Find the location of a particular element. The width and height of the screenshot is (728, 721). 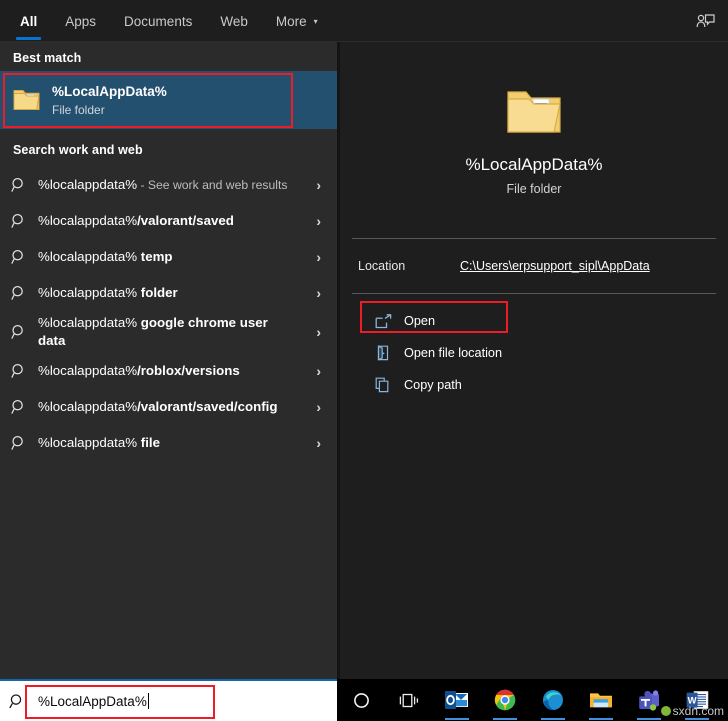

preview-title: %LocalAppData% is located at coordinates (534, 164).